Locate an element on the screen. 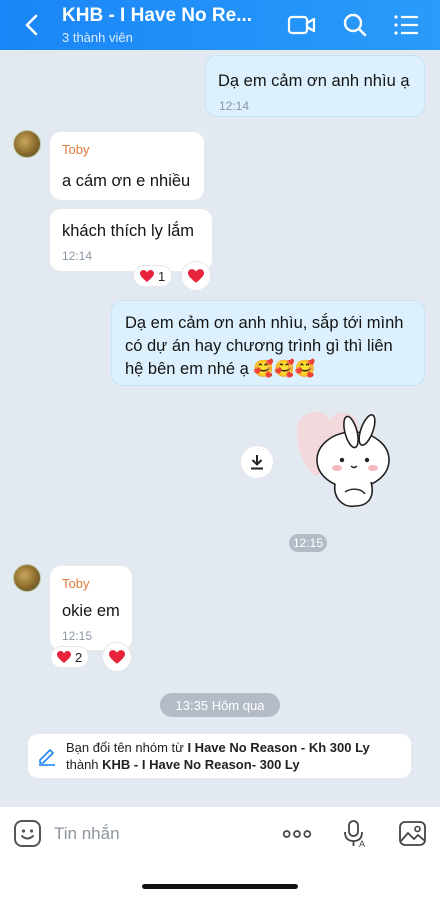 The width and height of the screenshot is (440, 899). message-text: okie em is located at coordinates (91, 611).